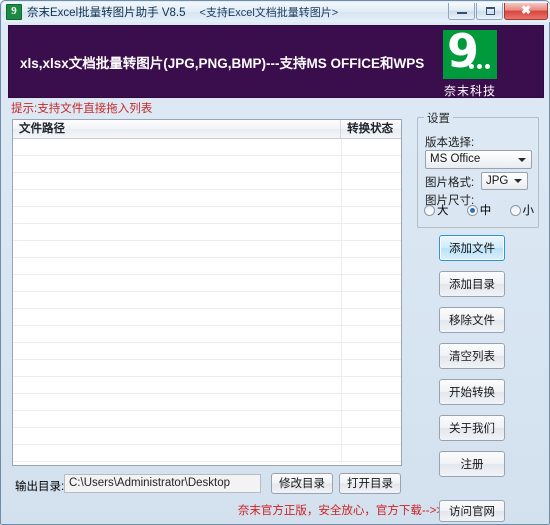  I want to click on action-button-column: 添加文件 添加目录 移除文件 清空列表 开始转换 关于我们 注册, so click(472, 361).